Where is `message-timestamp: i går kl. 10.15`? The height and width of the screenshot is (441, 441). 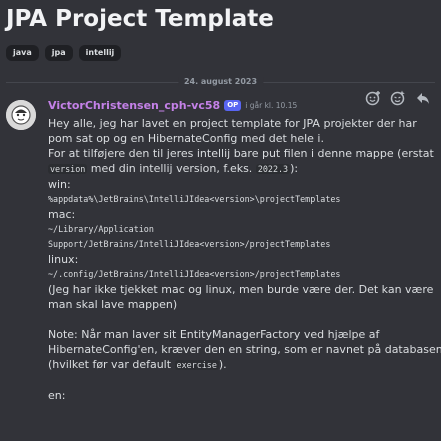 message-timestamp: i går kl. 10.15 is located at coordinates (271, 105).